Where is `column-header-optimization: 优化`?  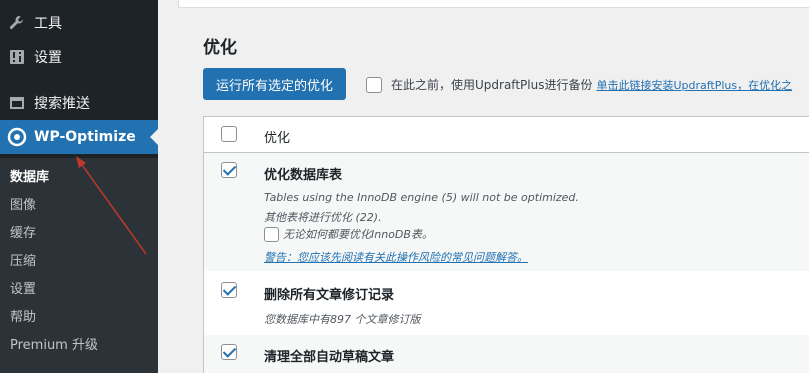 column-header-optimization: 优化 is located at coordinates (277, 138).